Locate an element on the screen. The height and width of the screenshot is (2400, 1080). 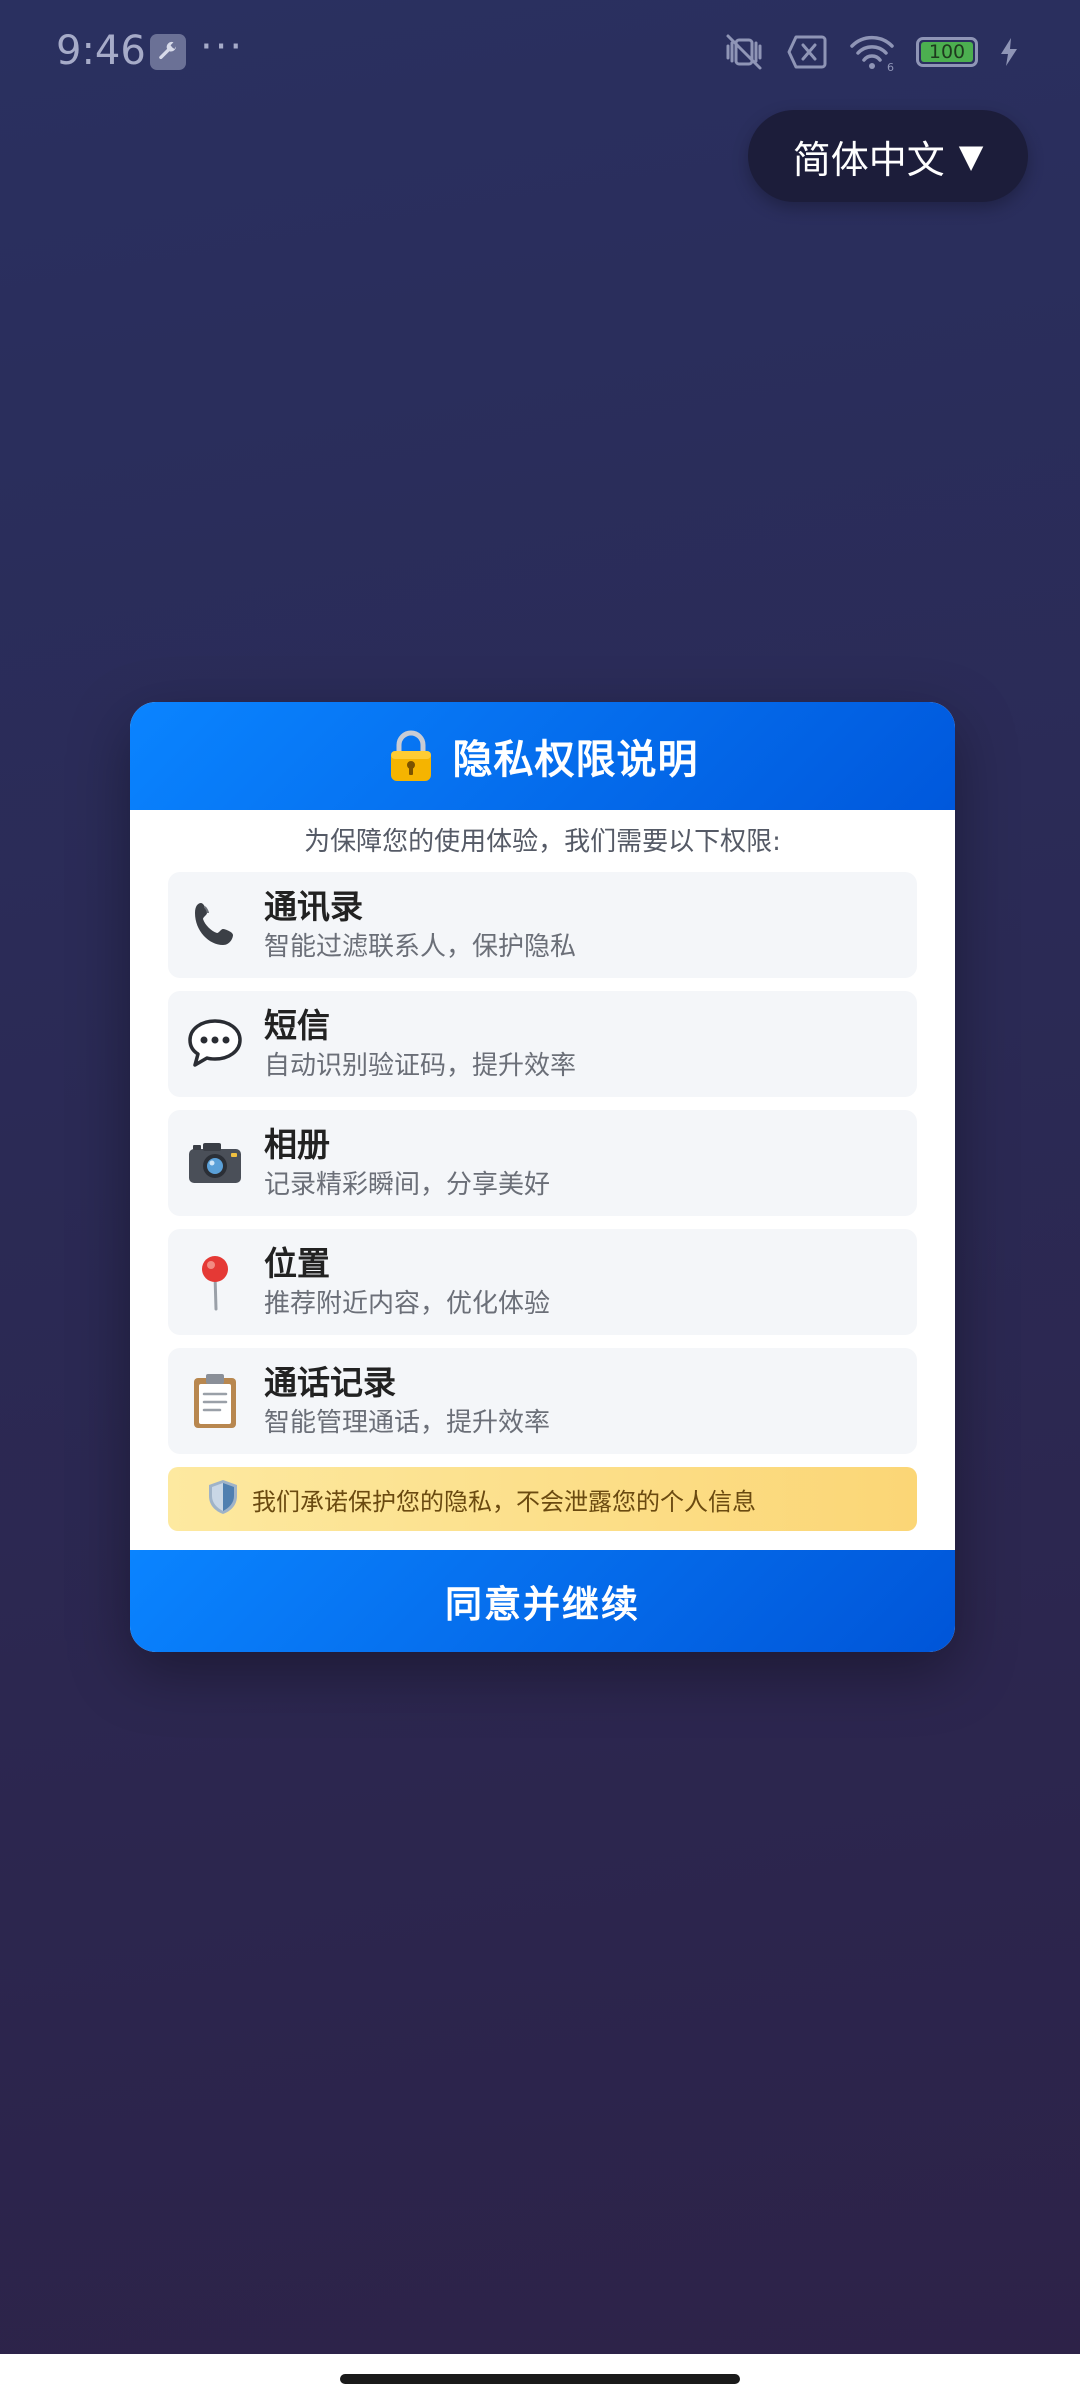
permission-title: 短信 is located at coordinates (297, 1025).